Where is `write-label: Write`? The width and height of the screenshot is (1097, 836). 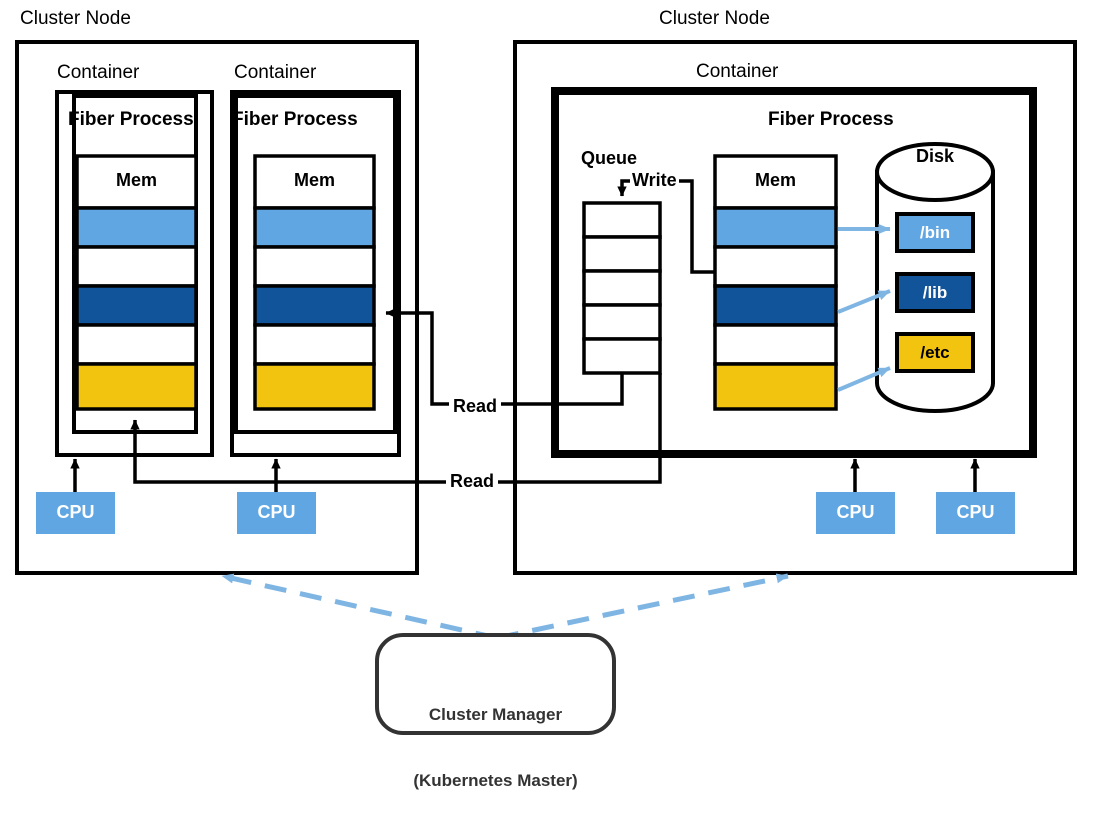 write-label: Write is located at coordinates (654, 180).